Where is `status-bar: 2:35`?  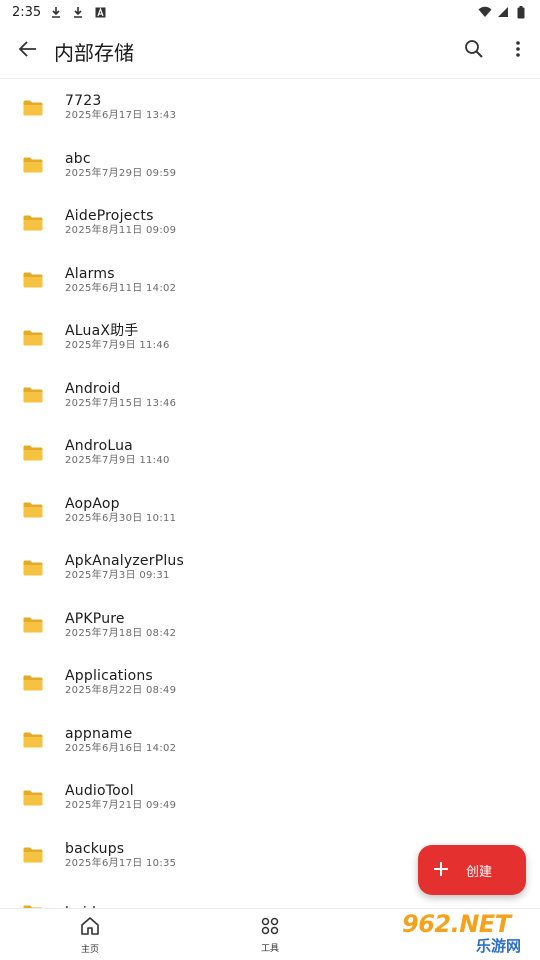 status-bar: 2:35 is located at coordinates (270, 12).